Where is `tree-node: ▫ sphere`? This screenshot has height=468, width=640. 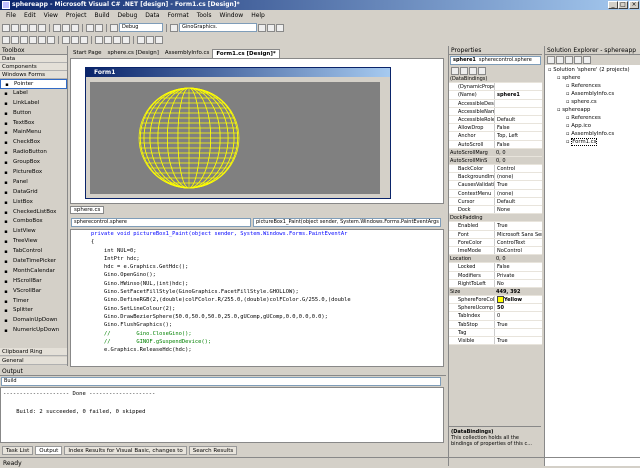
tree-node: ▫ sphere is located at coordinates (592, 78).